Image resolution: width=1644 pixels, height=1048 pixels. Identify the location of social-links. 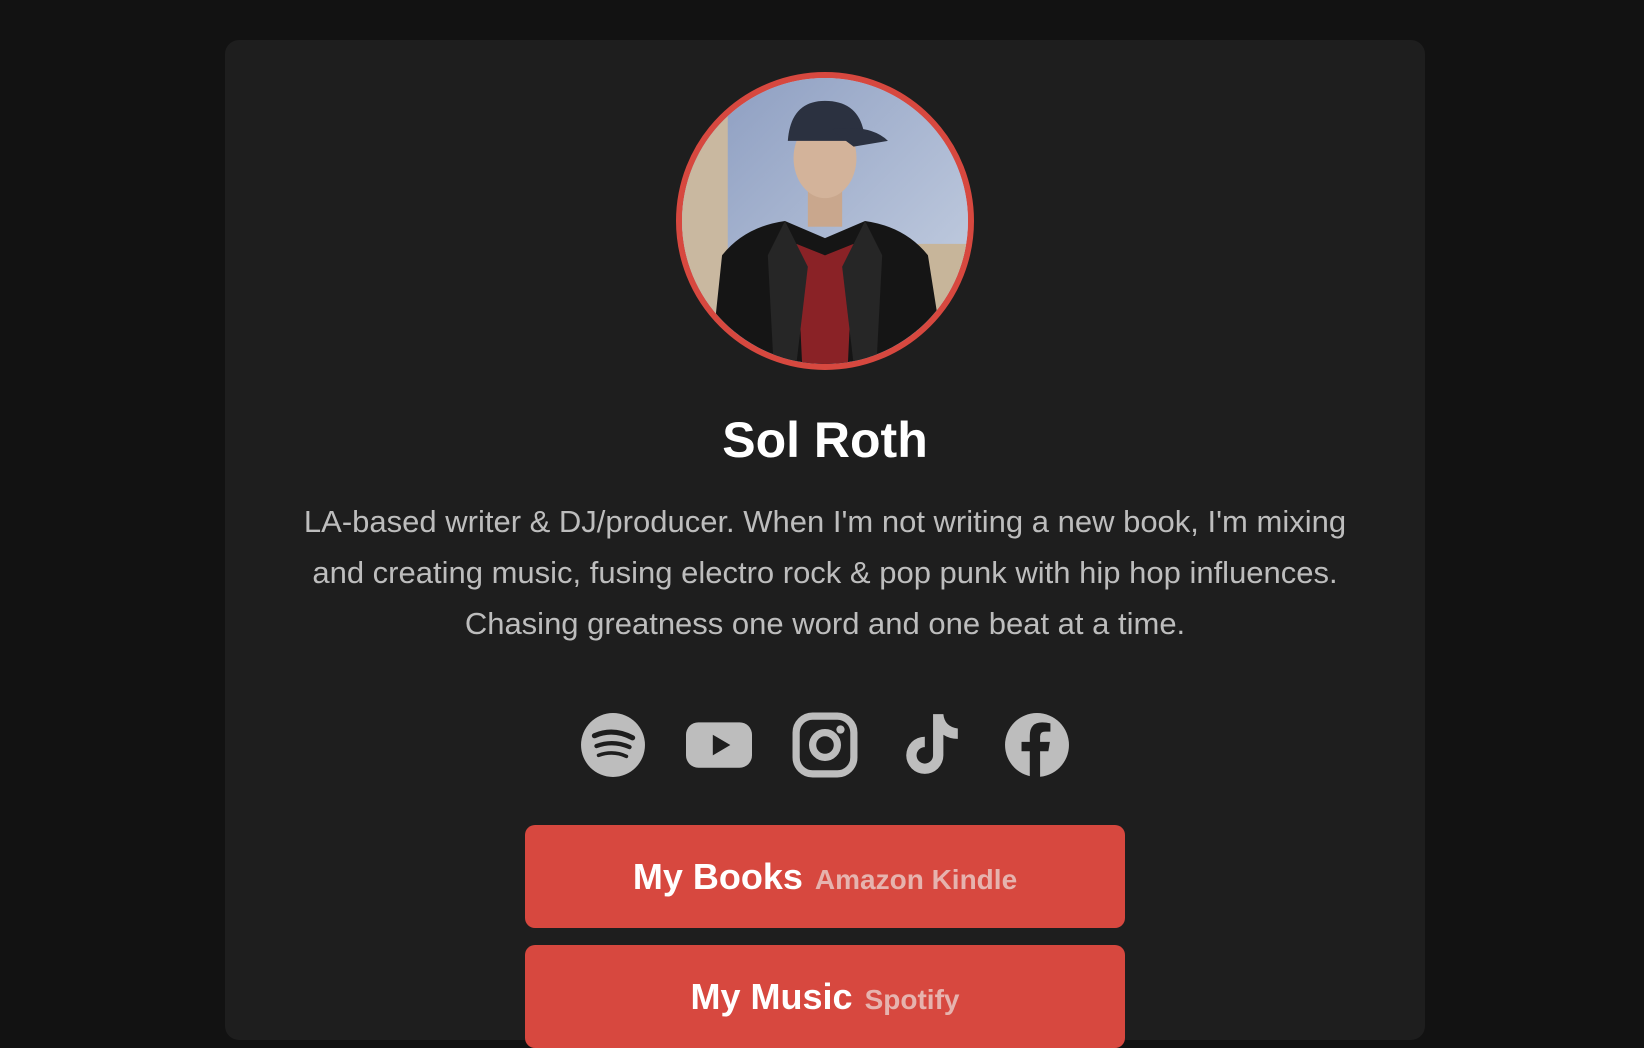
(825, 745).